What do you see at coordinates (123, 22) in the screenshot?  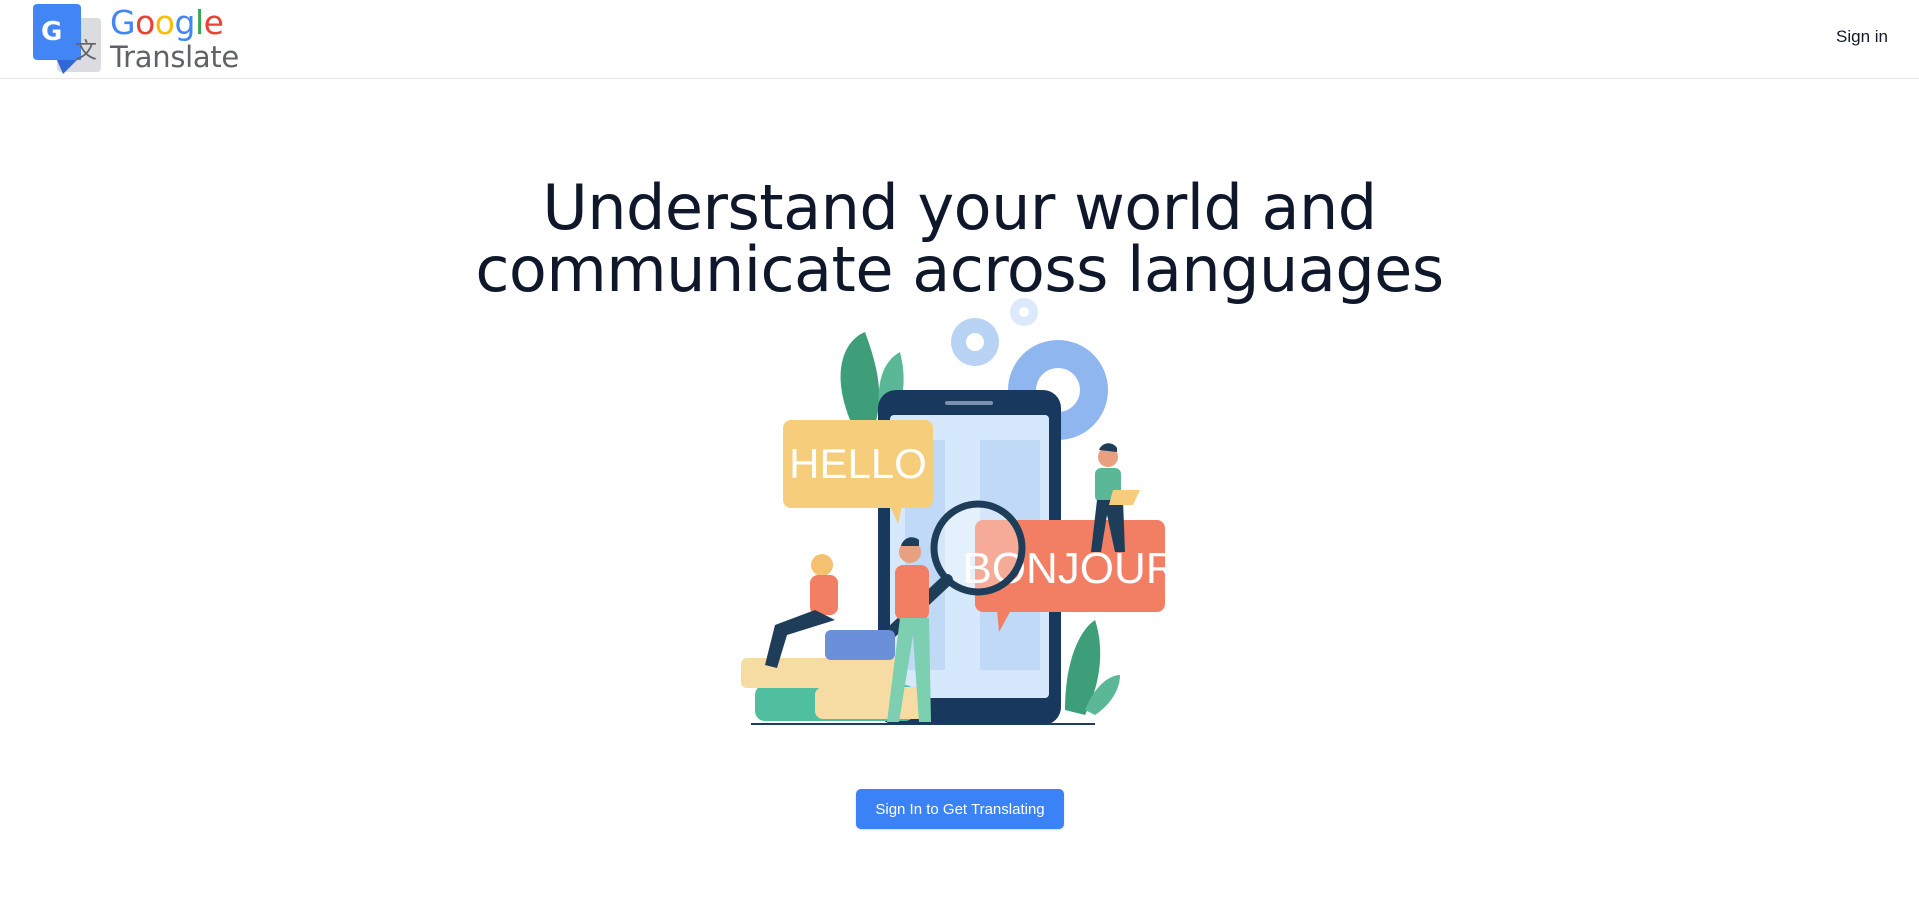 I see `logo-letter: G` at bounding box center [123, 22].